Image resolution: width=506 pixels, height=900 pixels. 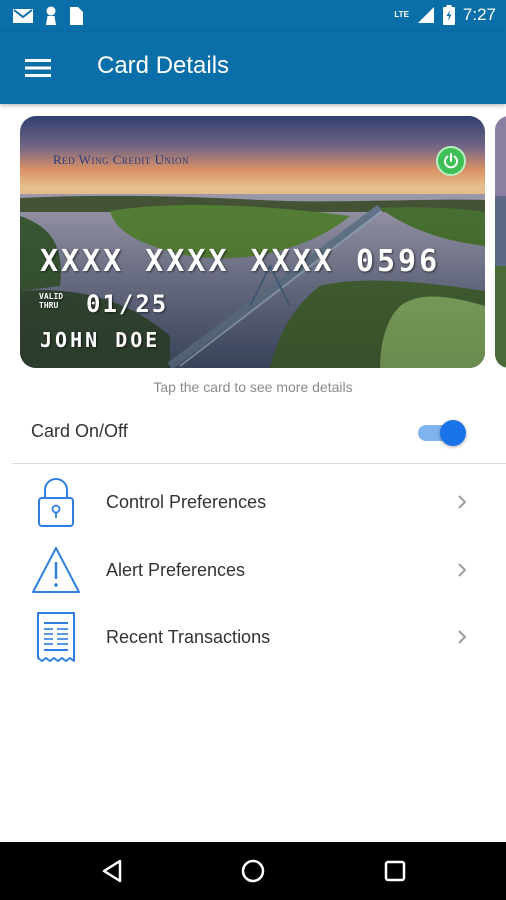 I want to click on menu-label: Alert Preferences, so click(x=176, y=570).